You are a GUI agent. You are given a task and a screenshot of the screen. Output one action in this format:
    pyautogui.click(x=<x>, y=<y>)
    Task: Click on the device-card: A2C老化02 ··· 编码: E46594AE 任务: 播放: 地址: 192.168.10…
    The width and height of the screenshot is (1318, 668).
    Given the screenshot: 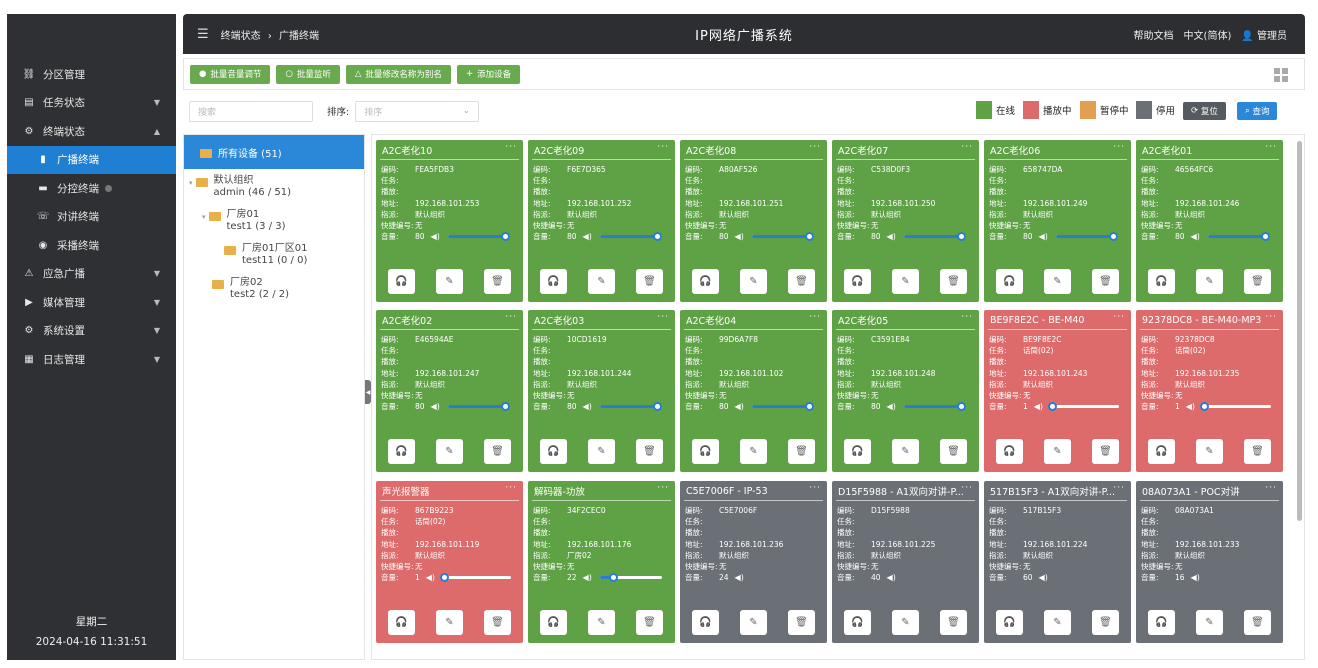 What is the action you would take?
    pyautogui.click(x=449, y=391)
    